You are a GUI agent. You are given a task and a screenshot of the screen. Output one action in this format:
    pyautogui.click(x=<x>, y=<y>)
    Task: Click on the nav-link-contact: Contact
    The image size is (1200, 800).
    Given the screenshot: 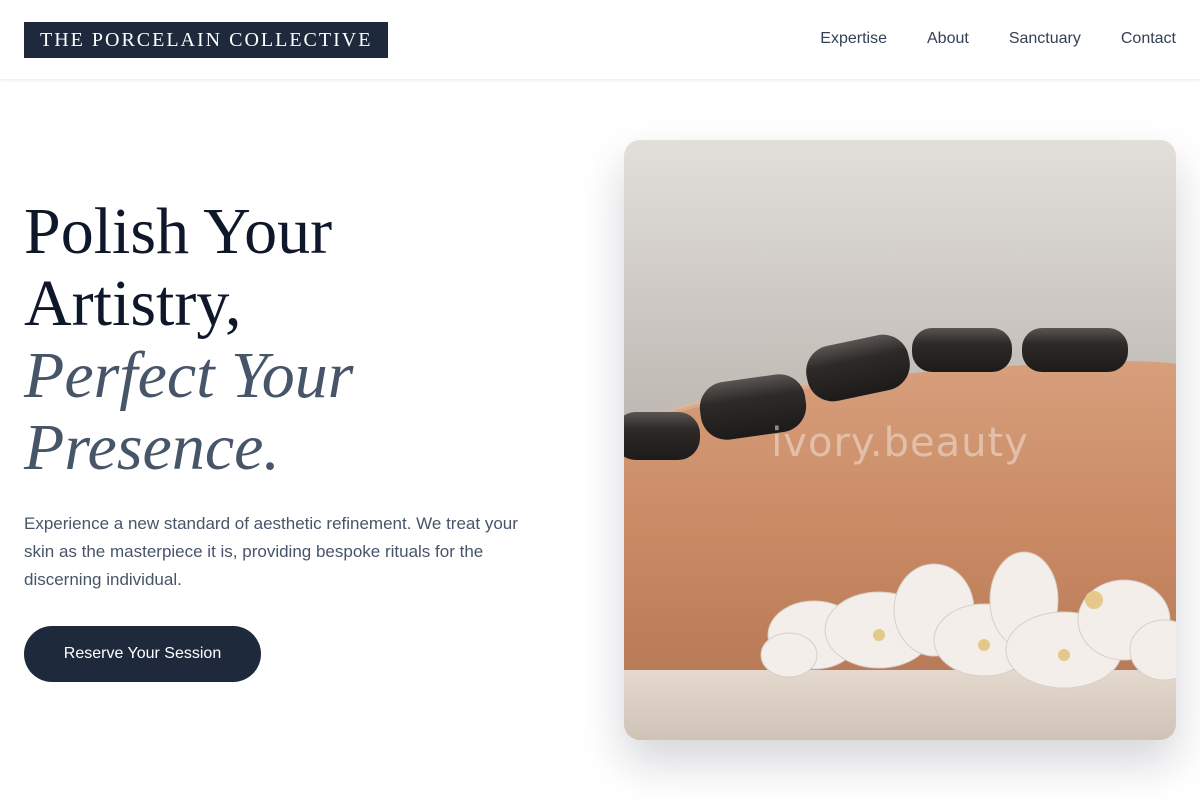 What is the action you would take?
    pyautogui.click(x=1148, y=39)
    